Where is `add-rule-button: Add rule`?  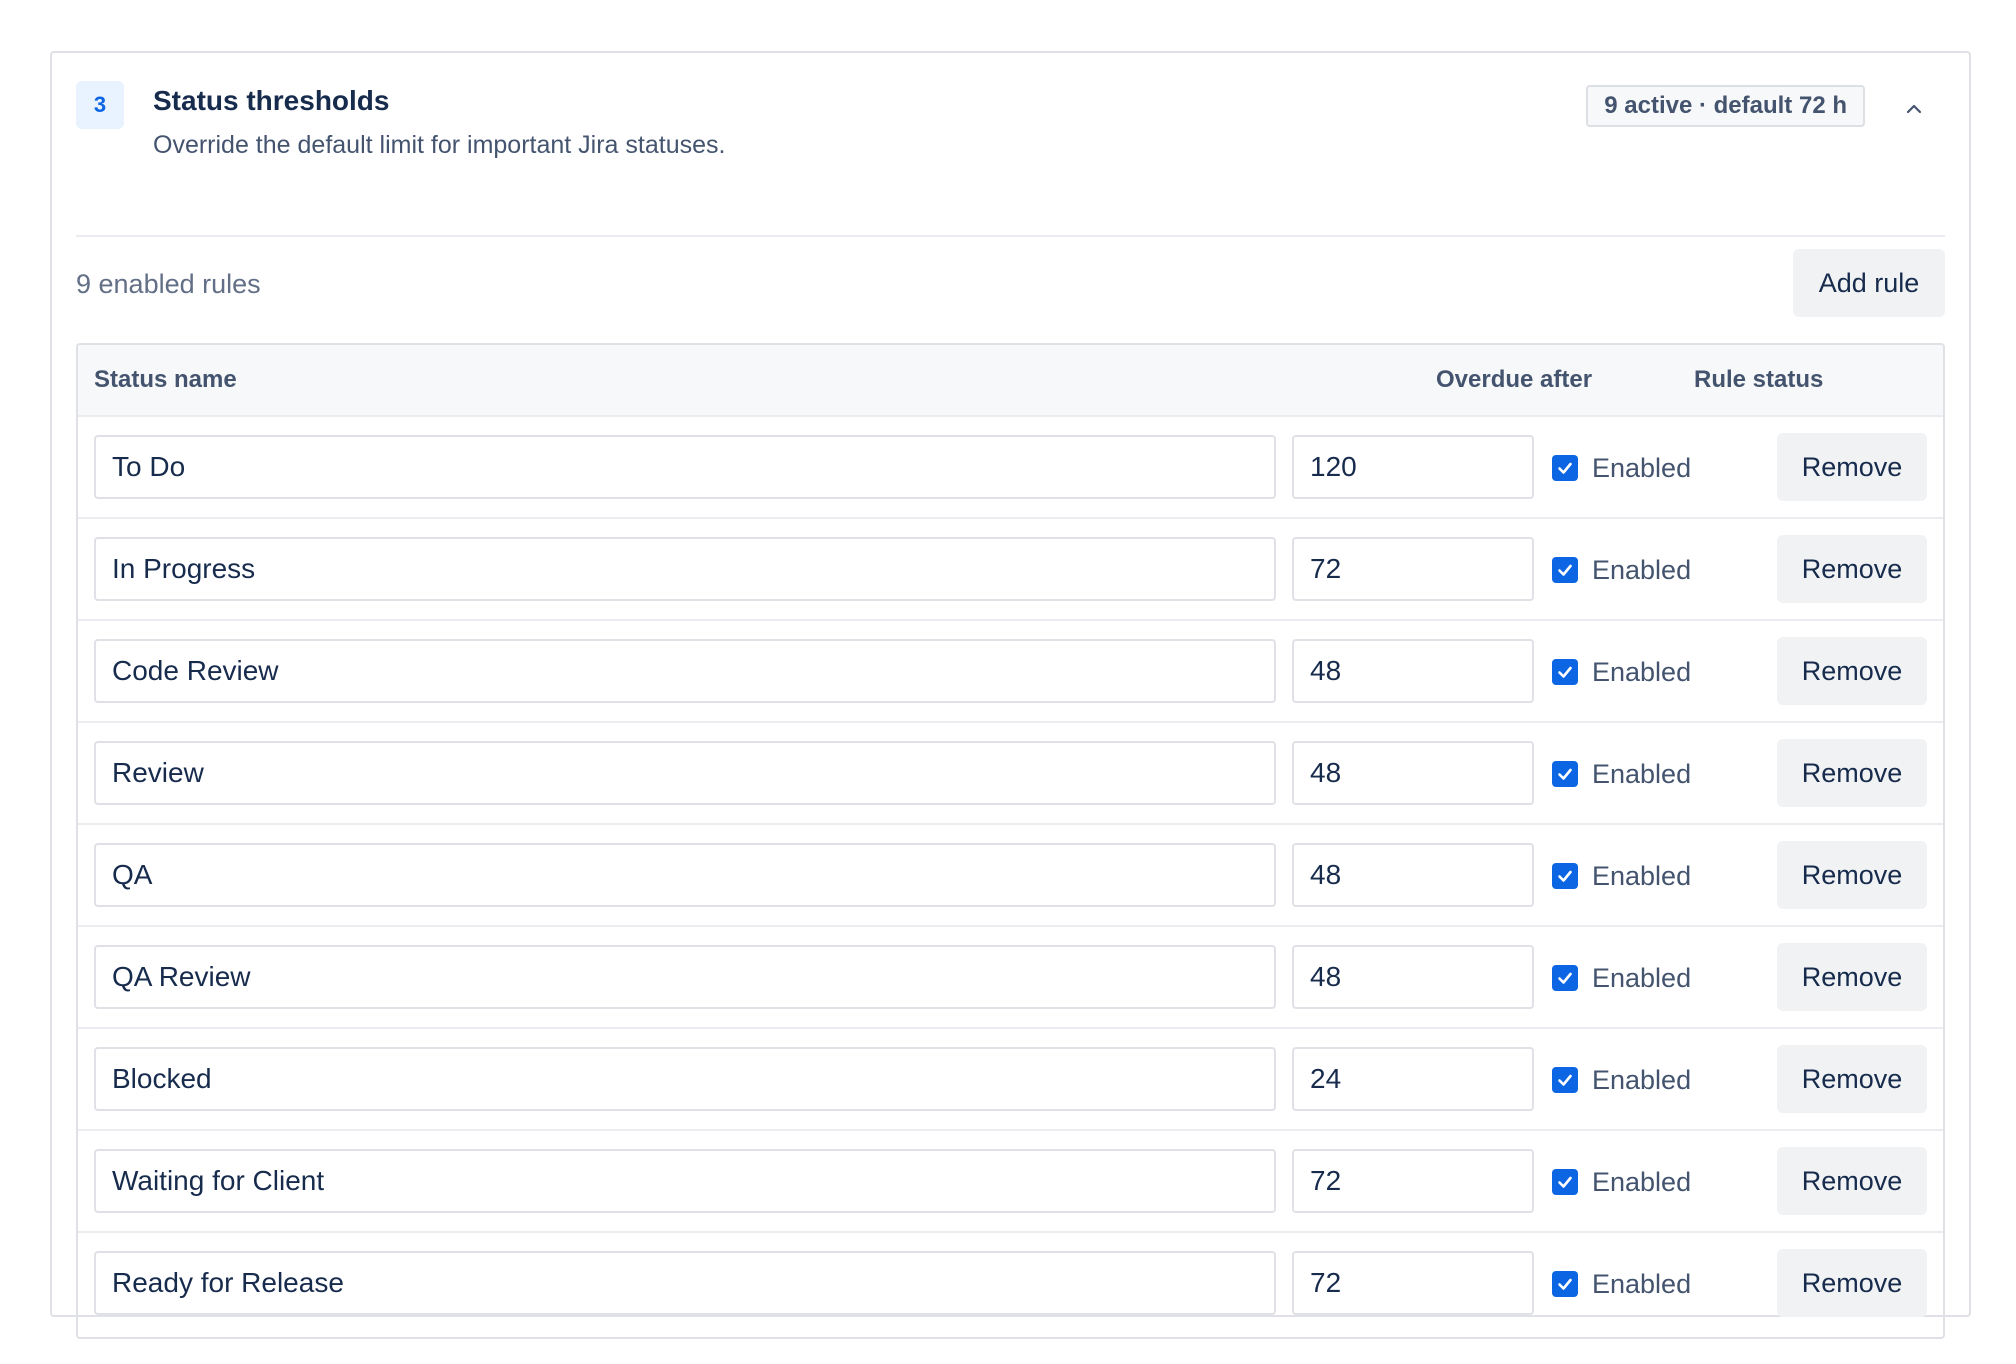 add-rule-button: Add rule is located at coordinates (1869, 283).